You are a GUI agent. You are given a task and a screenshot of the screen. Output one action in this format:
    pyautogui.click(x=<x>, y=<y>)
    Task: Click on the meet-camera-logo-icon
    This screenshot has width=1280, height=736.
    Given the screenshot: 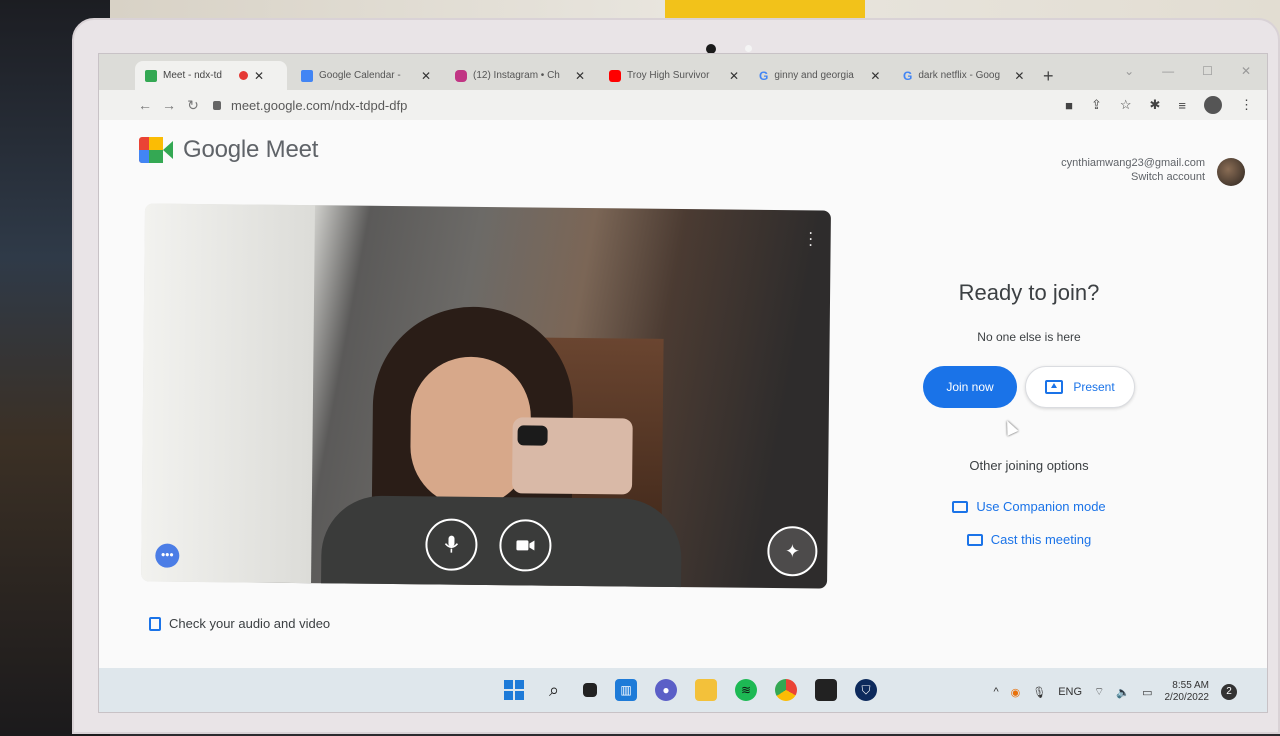 What is the action you would take?
    pyautogui.click(x=156, y=150)
    